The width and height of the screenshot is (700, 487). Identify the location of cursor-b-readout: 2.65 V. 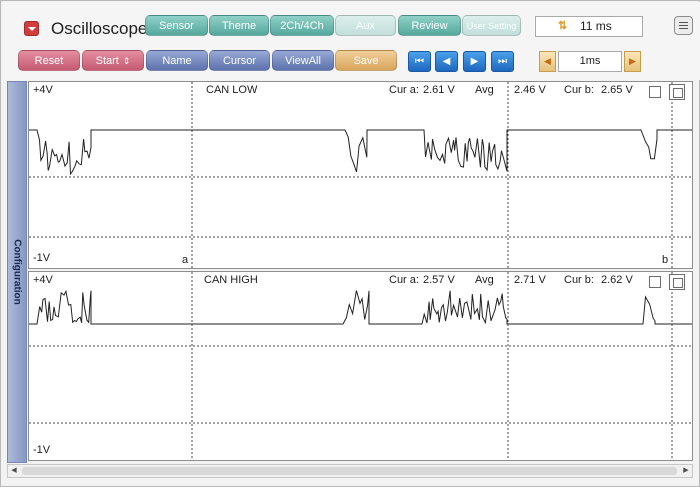
(617, 90).